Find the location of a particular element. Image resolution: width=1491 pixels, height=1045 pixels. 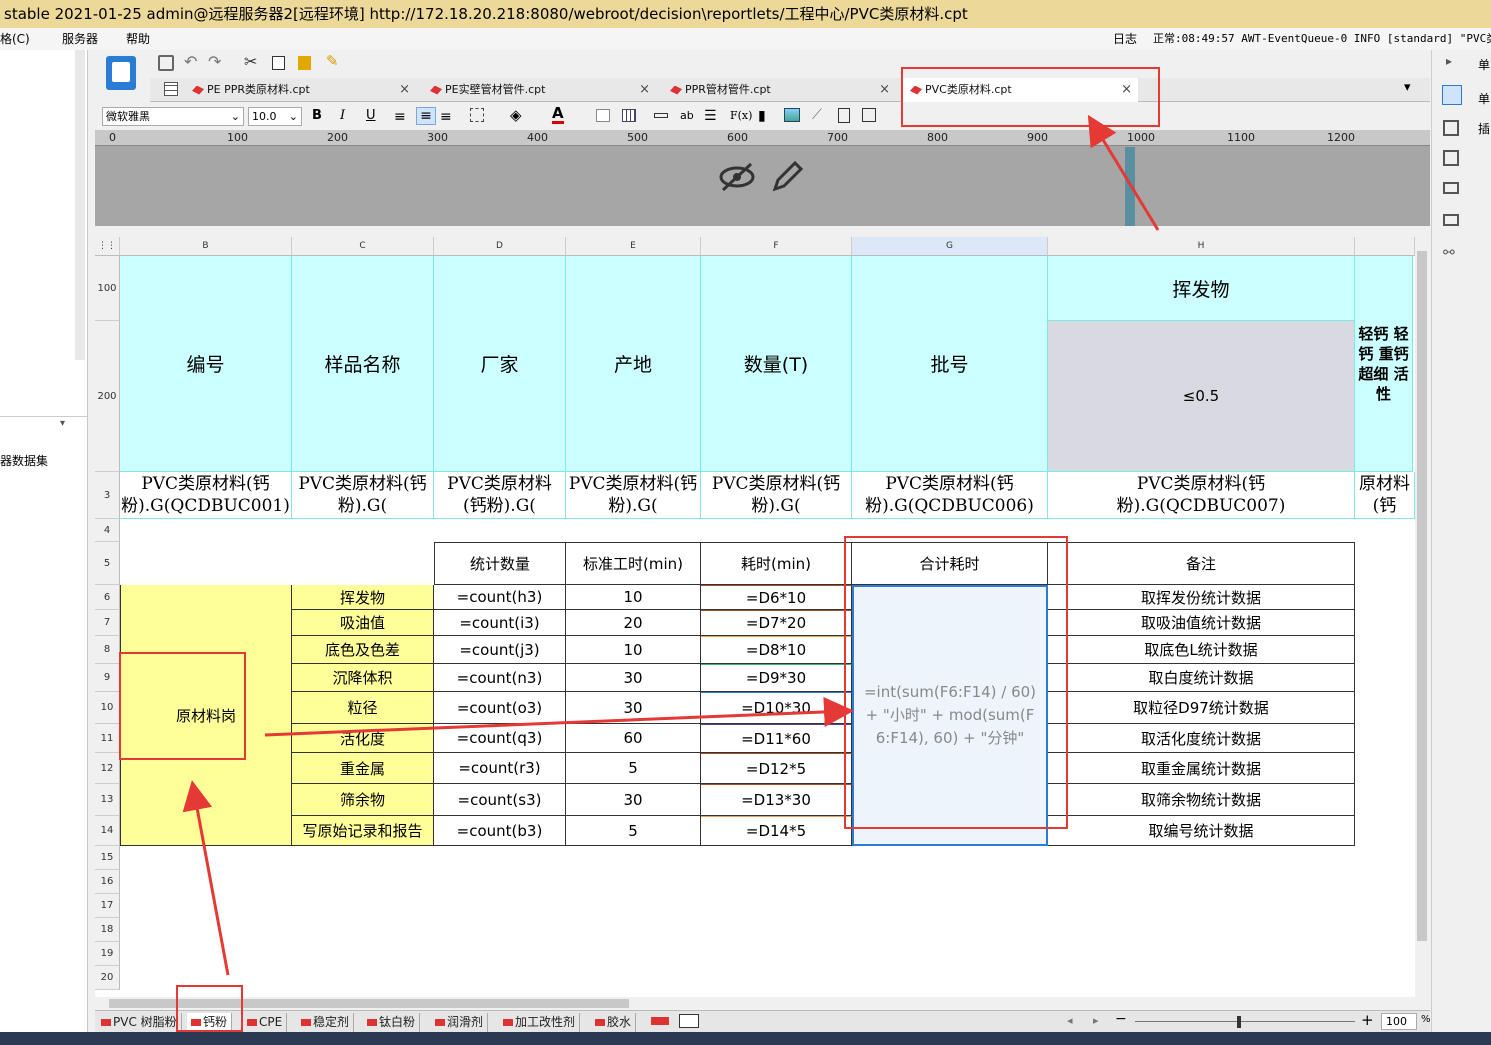

row-header: 7 is located at coordinates (107, 623).